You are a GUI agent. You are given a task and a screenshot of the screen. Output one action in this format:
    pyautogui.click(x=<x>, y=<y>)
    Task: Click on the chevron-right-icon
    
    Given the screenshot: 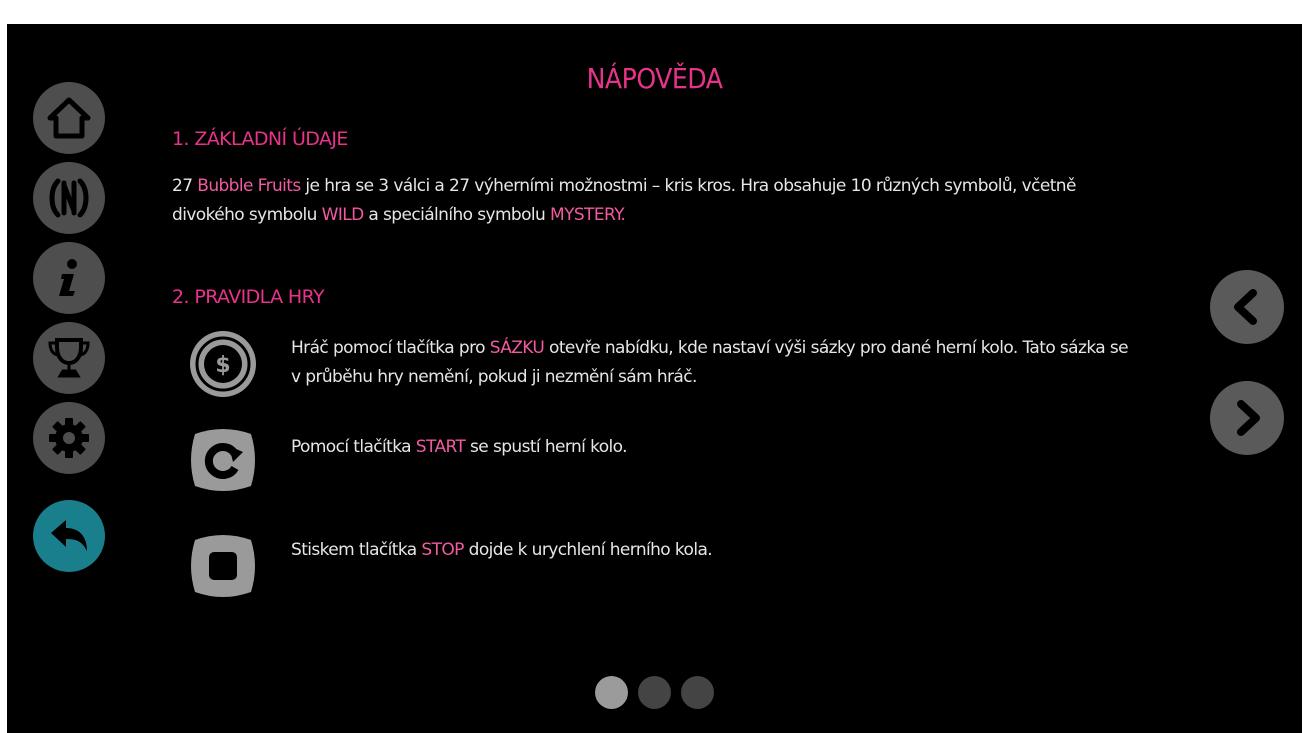 What is the action you would take?
    pyautogui.click(x=1248, y=418)
    